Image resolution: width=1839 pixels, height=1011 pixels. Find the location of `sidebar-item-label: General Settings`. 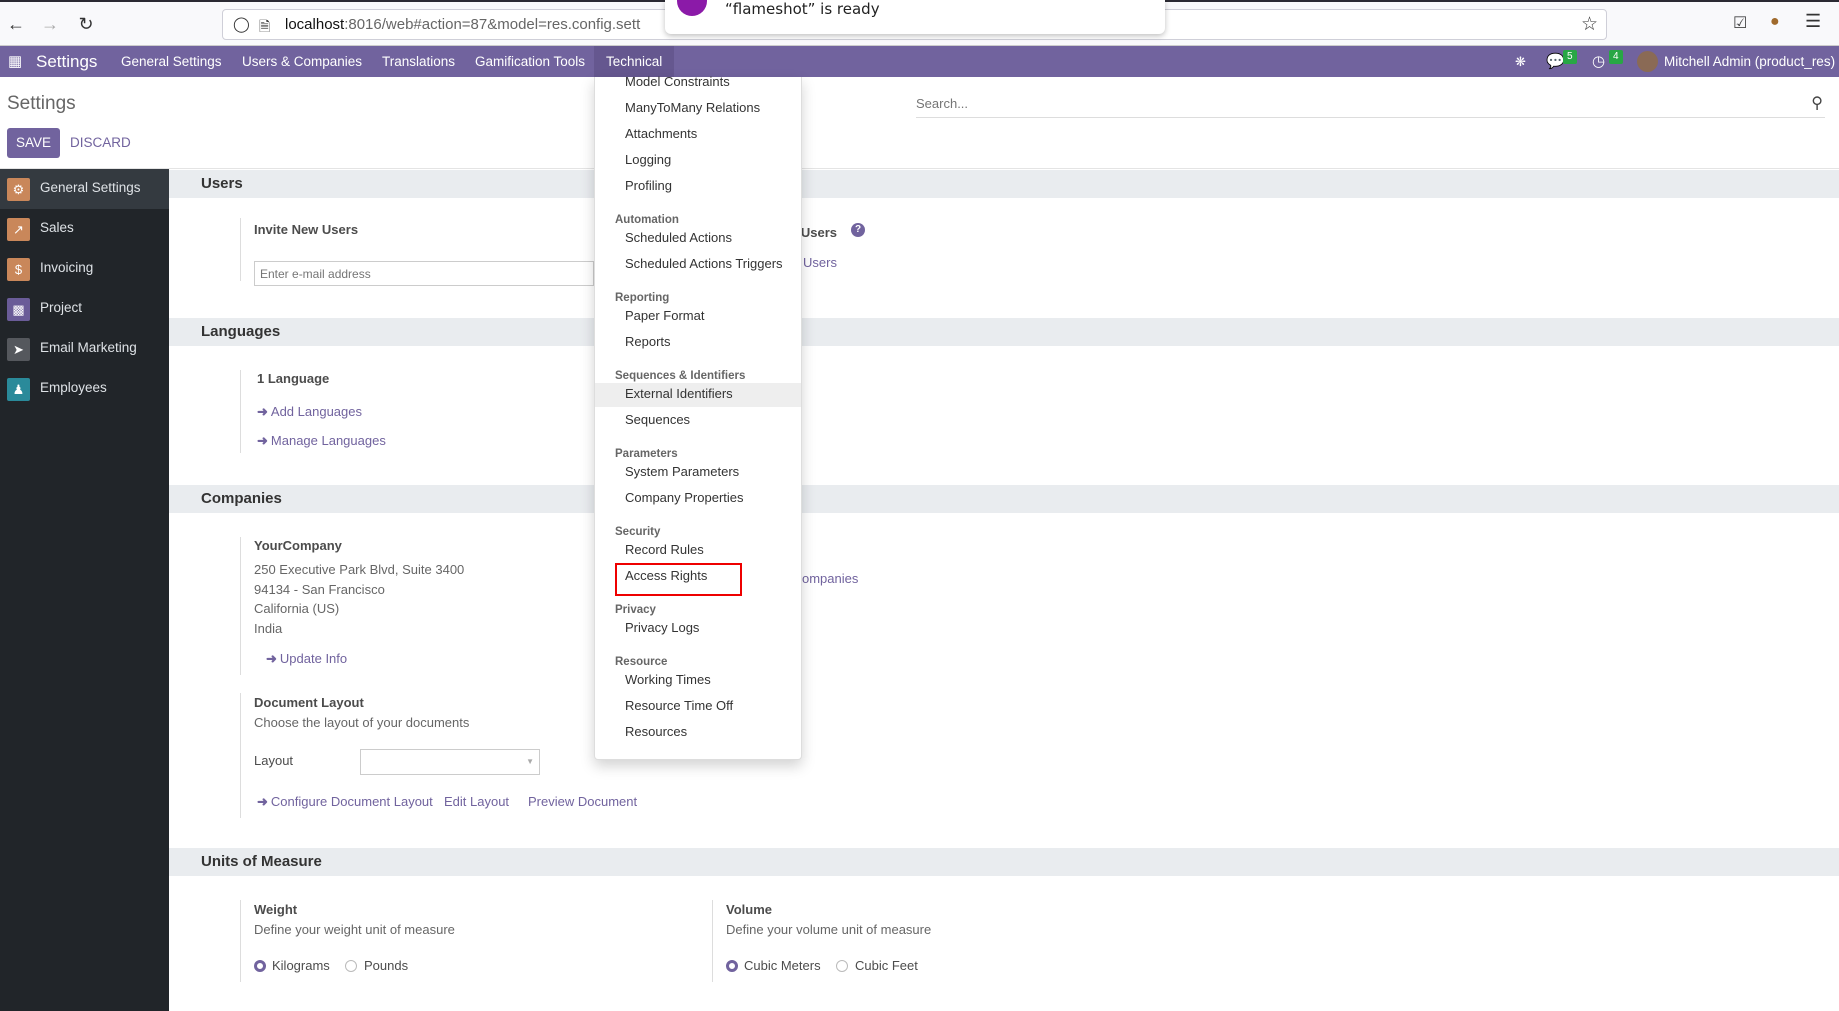

sidebar-item-label: General Settings is located at coordinates (90, 187).